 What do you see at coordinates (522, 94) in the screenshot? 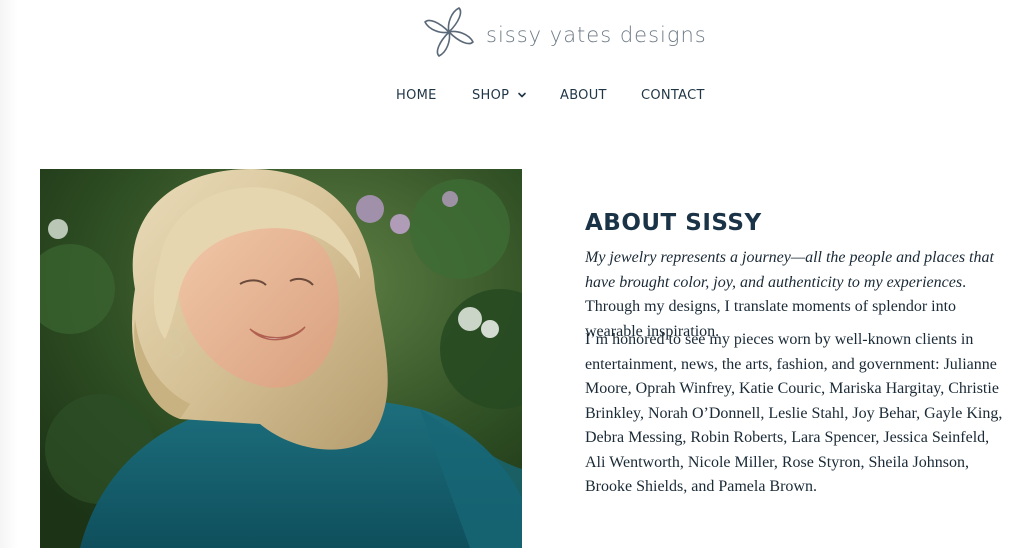
I see `chevron-down-icon` at bounding box center [522, 94].